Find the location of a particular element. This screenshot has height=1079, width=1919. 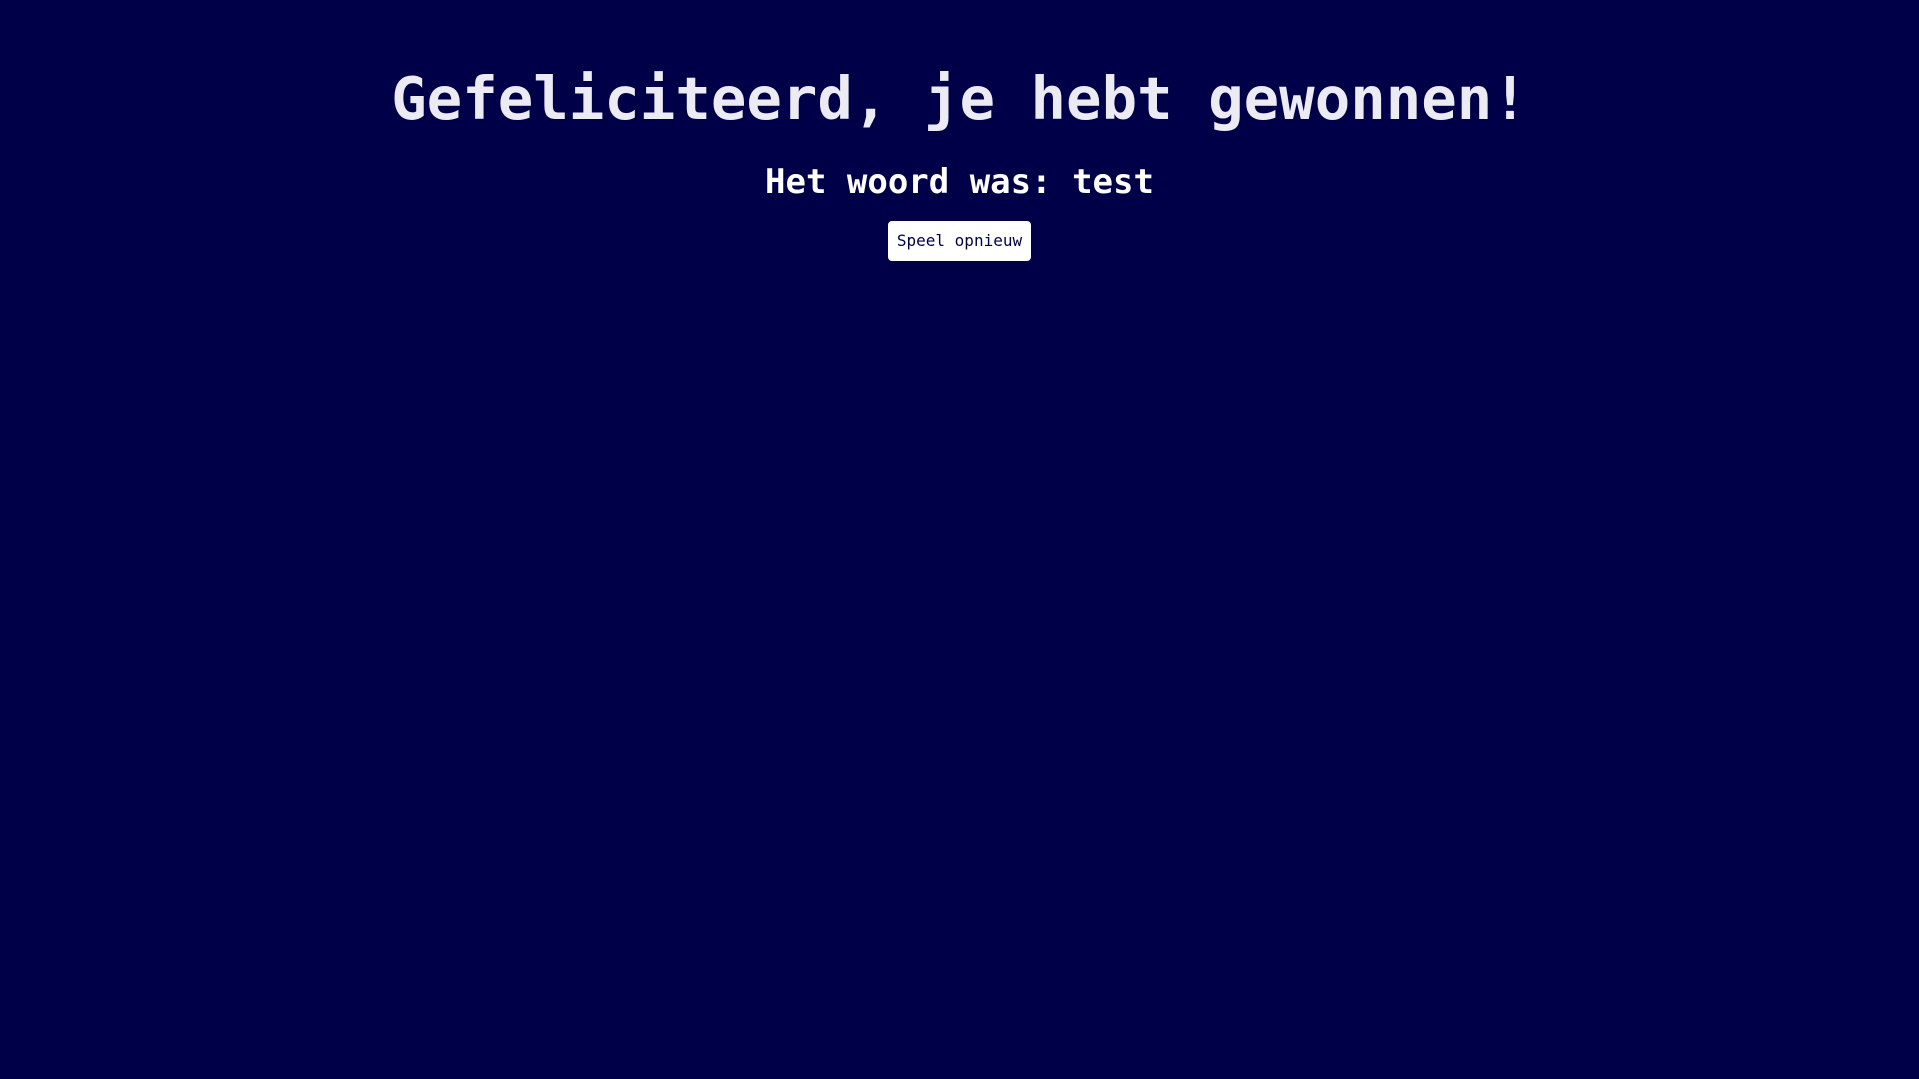

win-title: Gefeliciteerd, je hebt gewonnen! is located at coordinates (959, 98).